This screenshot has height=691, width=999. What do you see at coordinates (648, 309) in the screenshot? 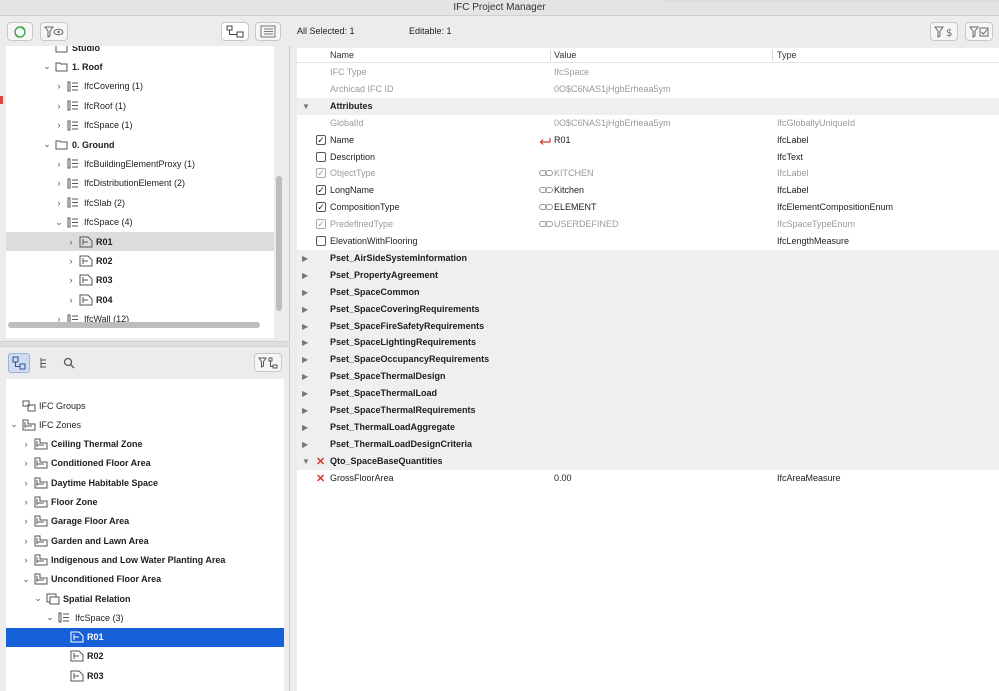
I see `property-group-row: ▶ Pset_SpaceCoveringRequirements` at bounding box center [648, 309].